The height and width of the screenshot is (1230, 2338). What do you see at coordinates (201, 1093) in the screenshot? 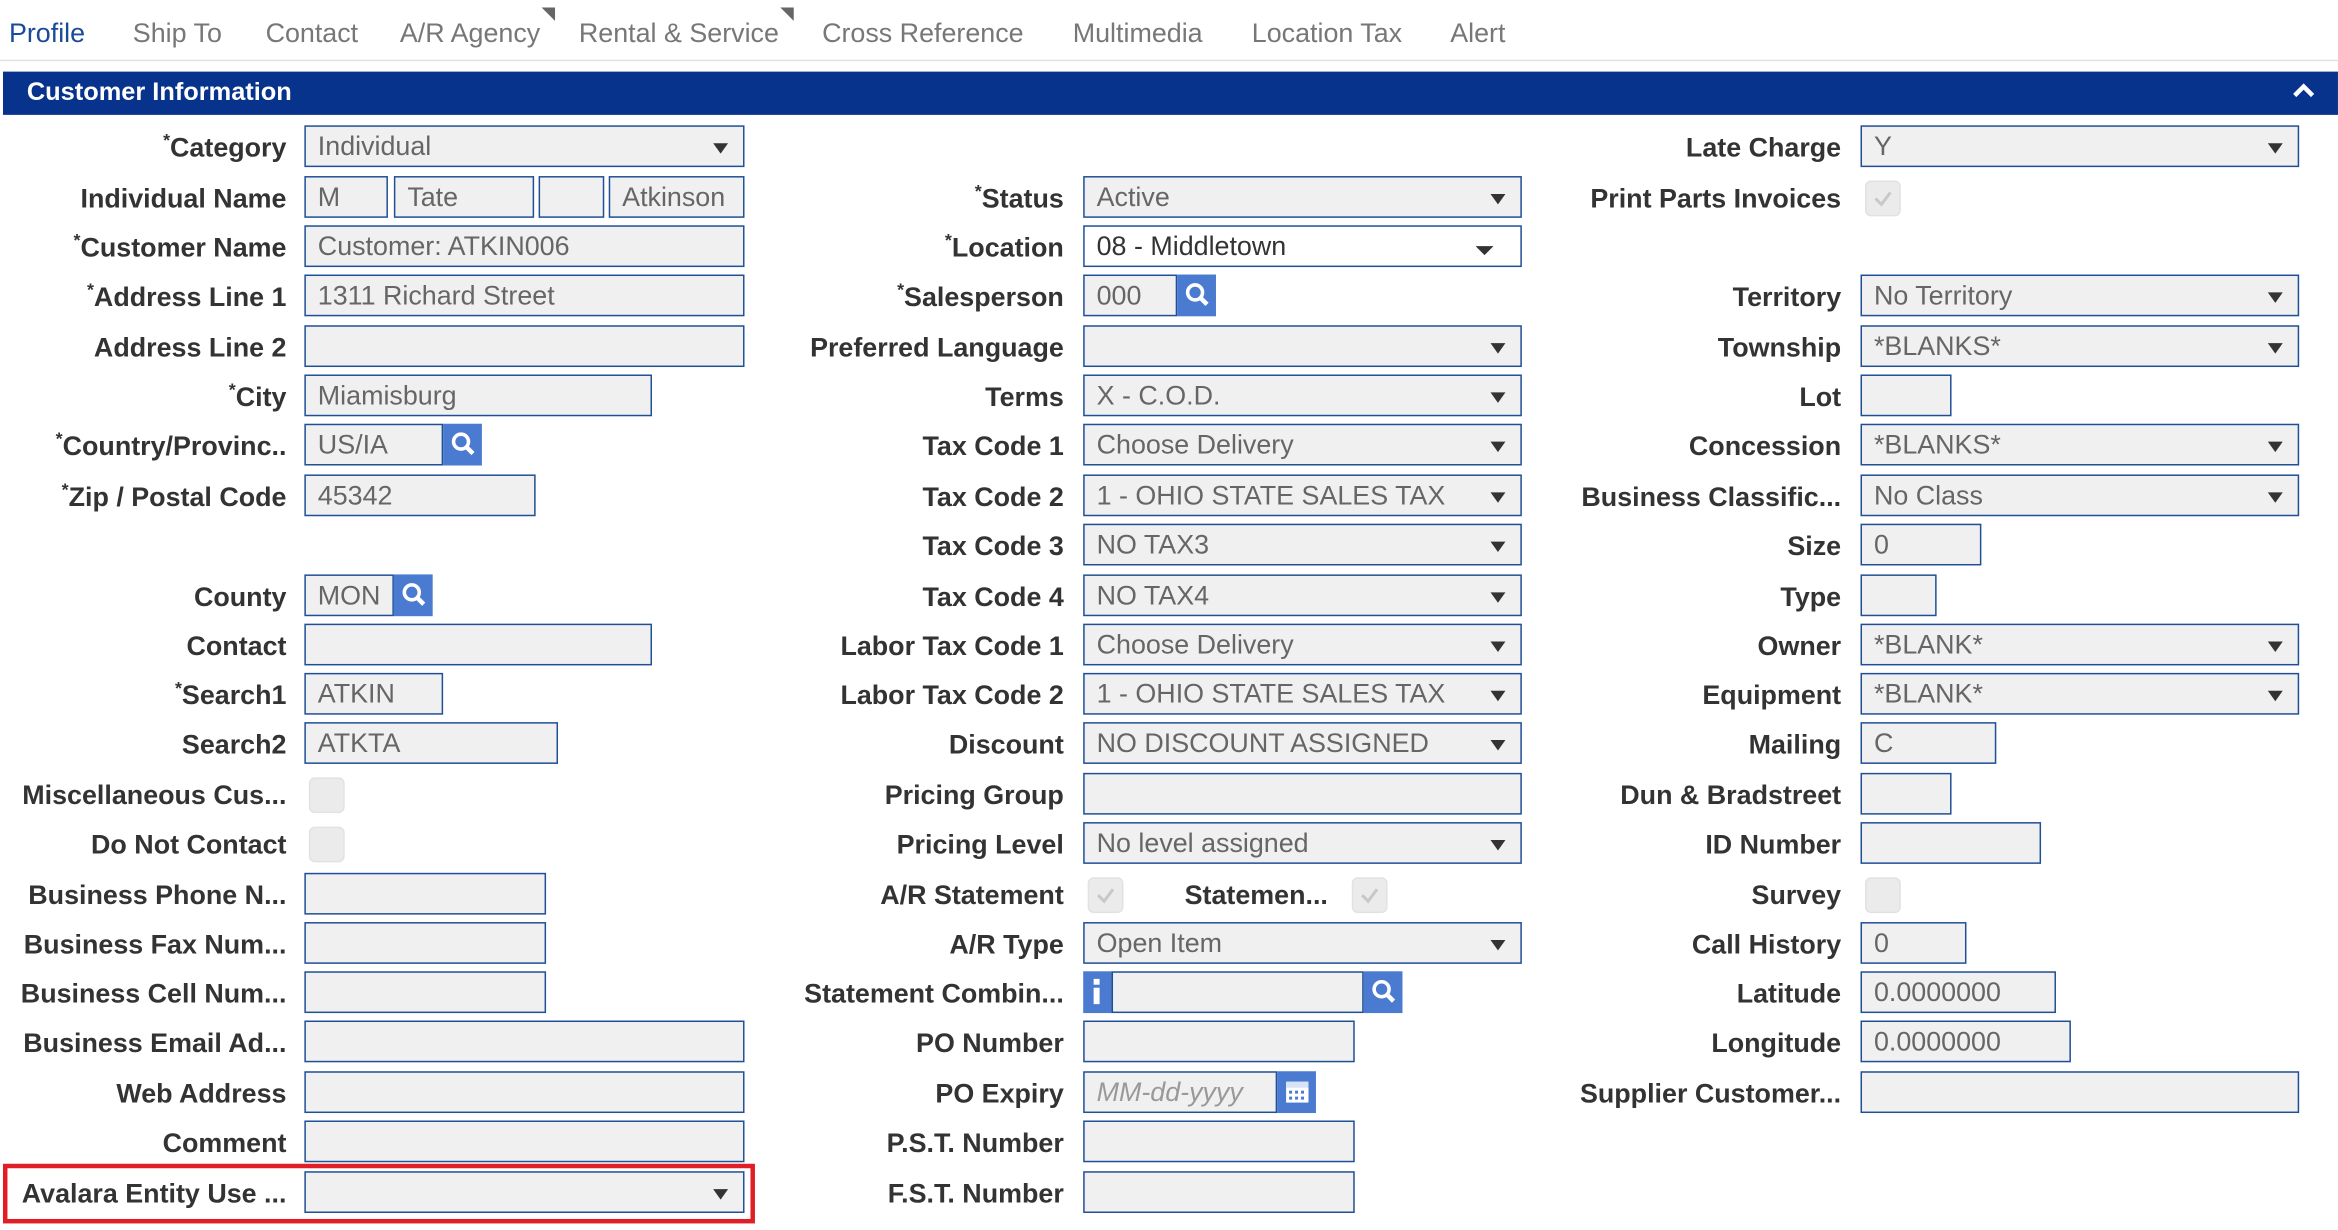
I see `web-address-label: Web Address` at bounding box center [201, 1093].